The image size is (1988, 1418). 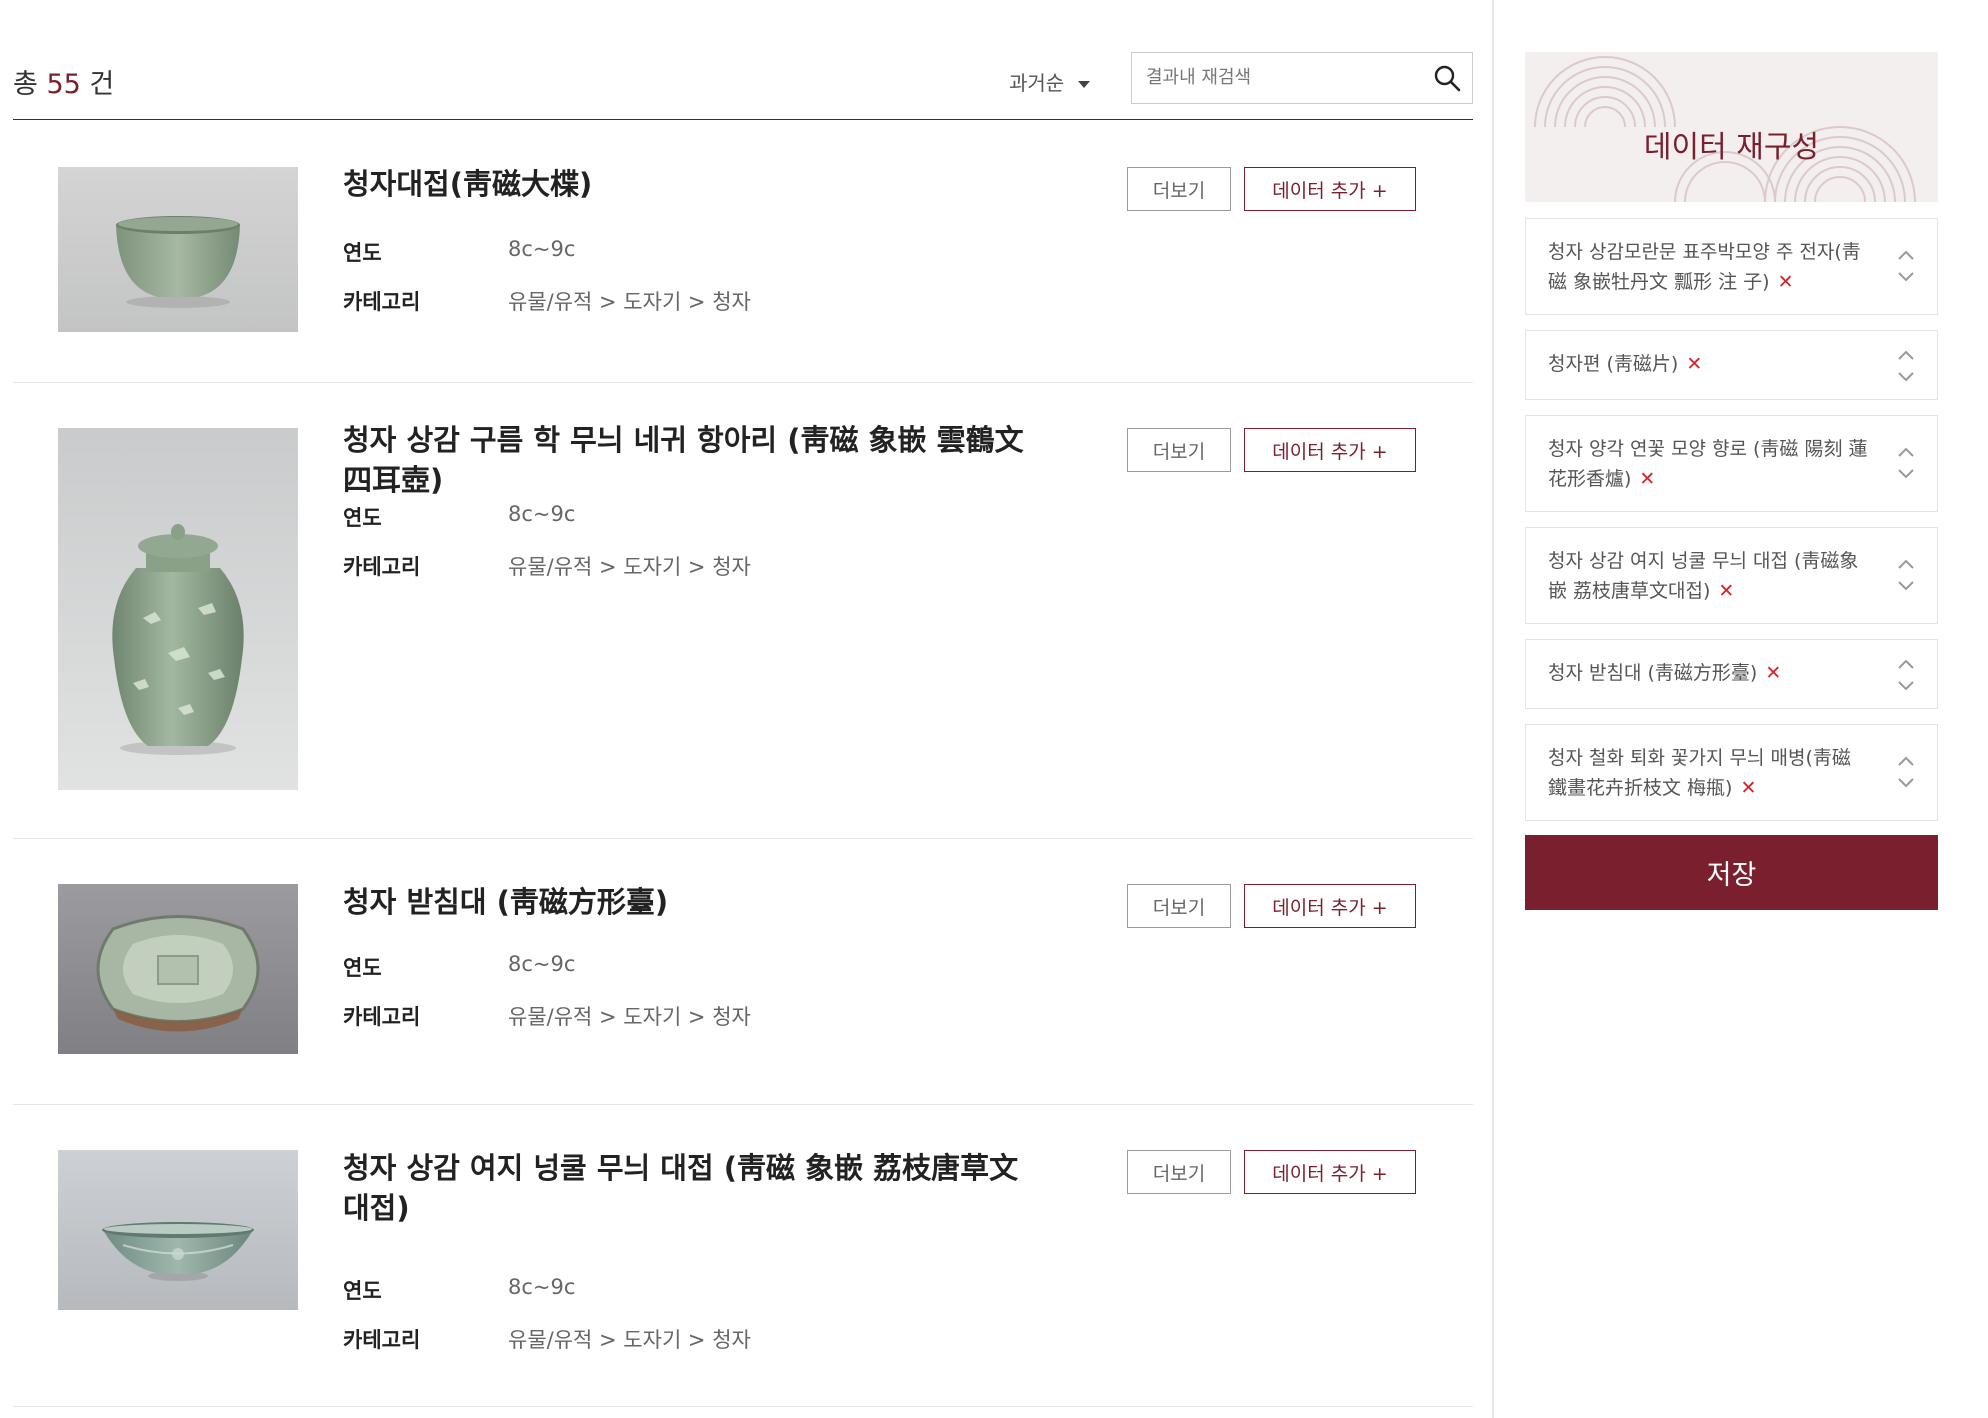 What do you see at coordinates (1613, 364) in the screenshot?
I see `selected-item-label: 청자편 (靑磁片)` at bounding box center [1613, 364].